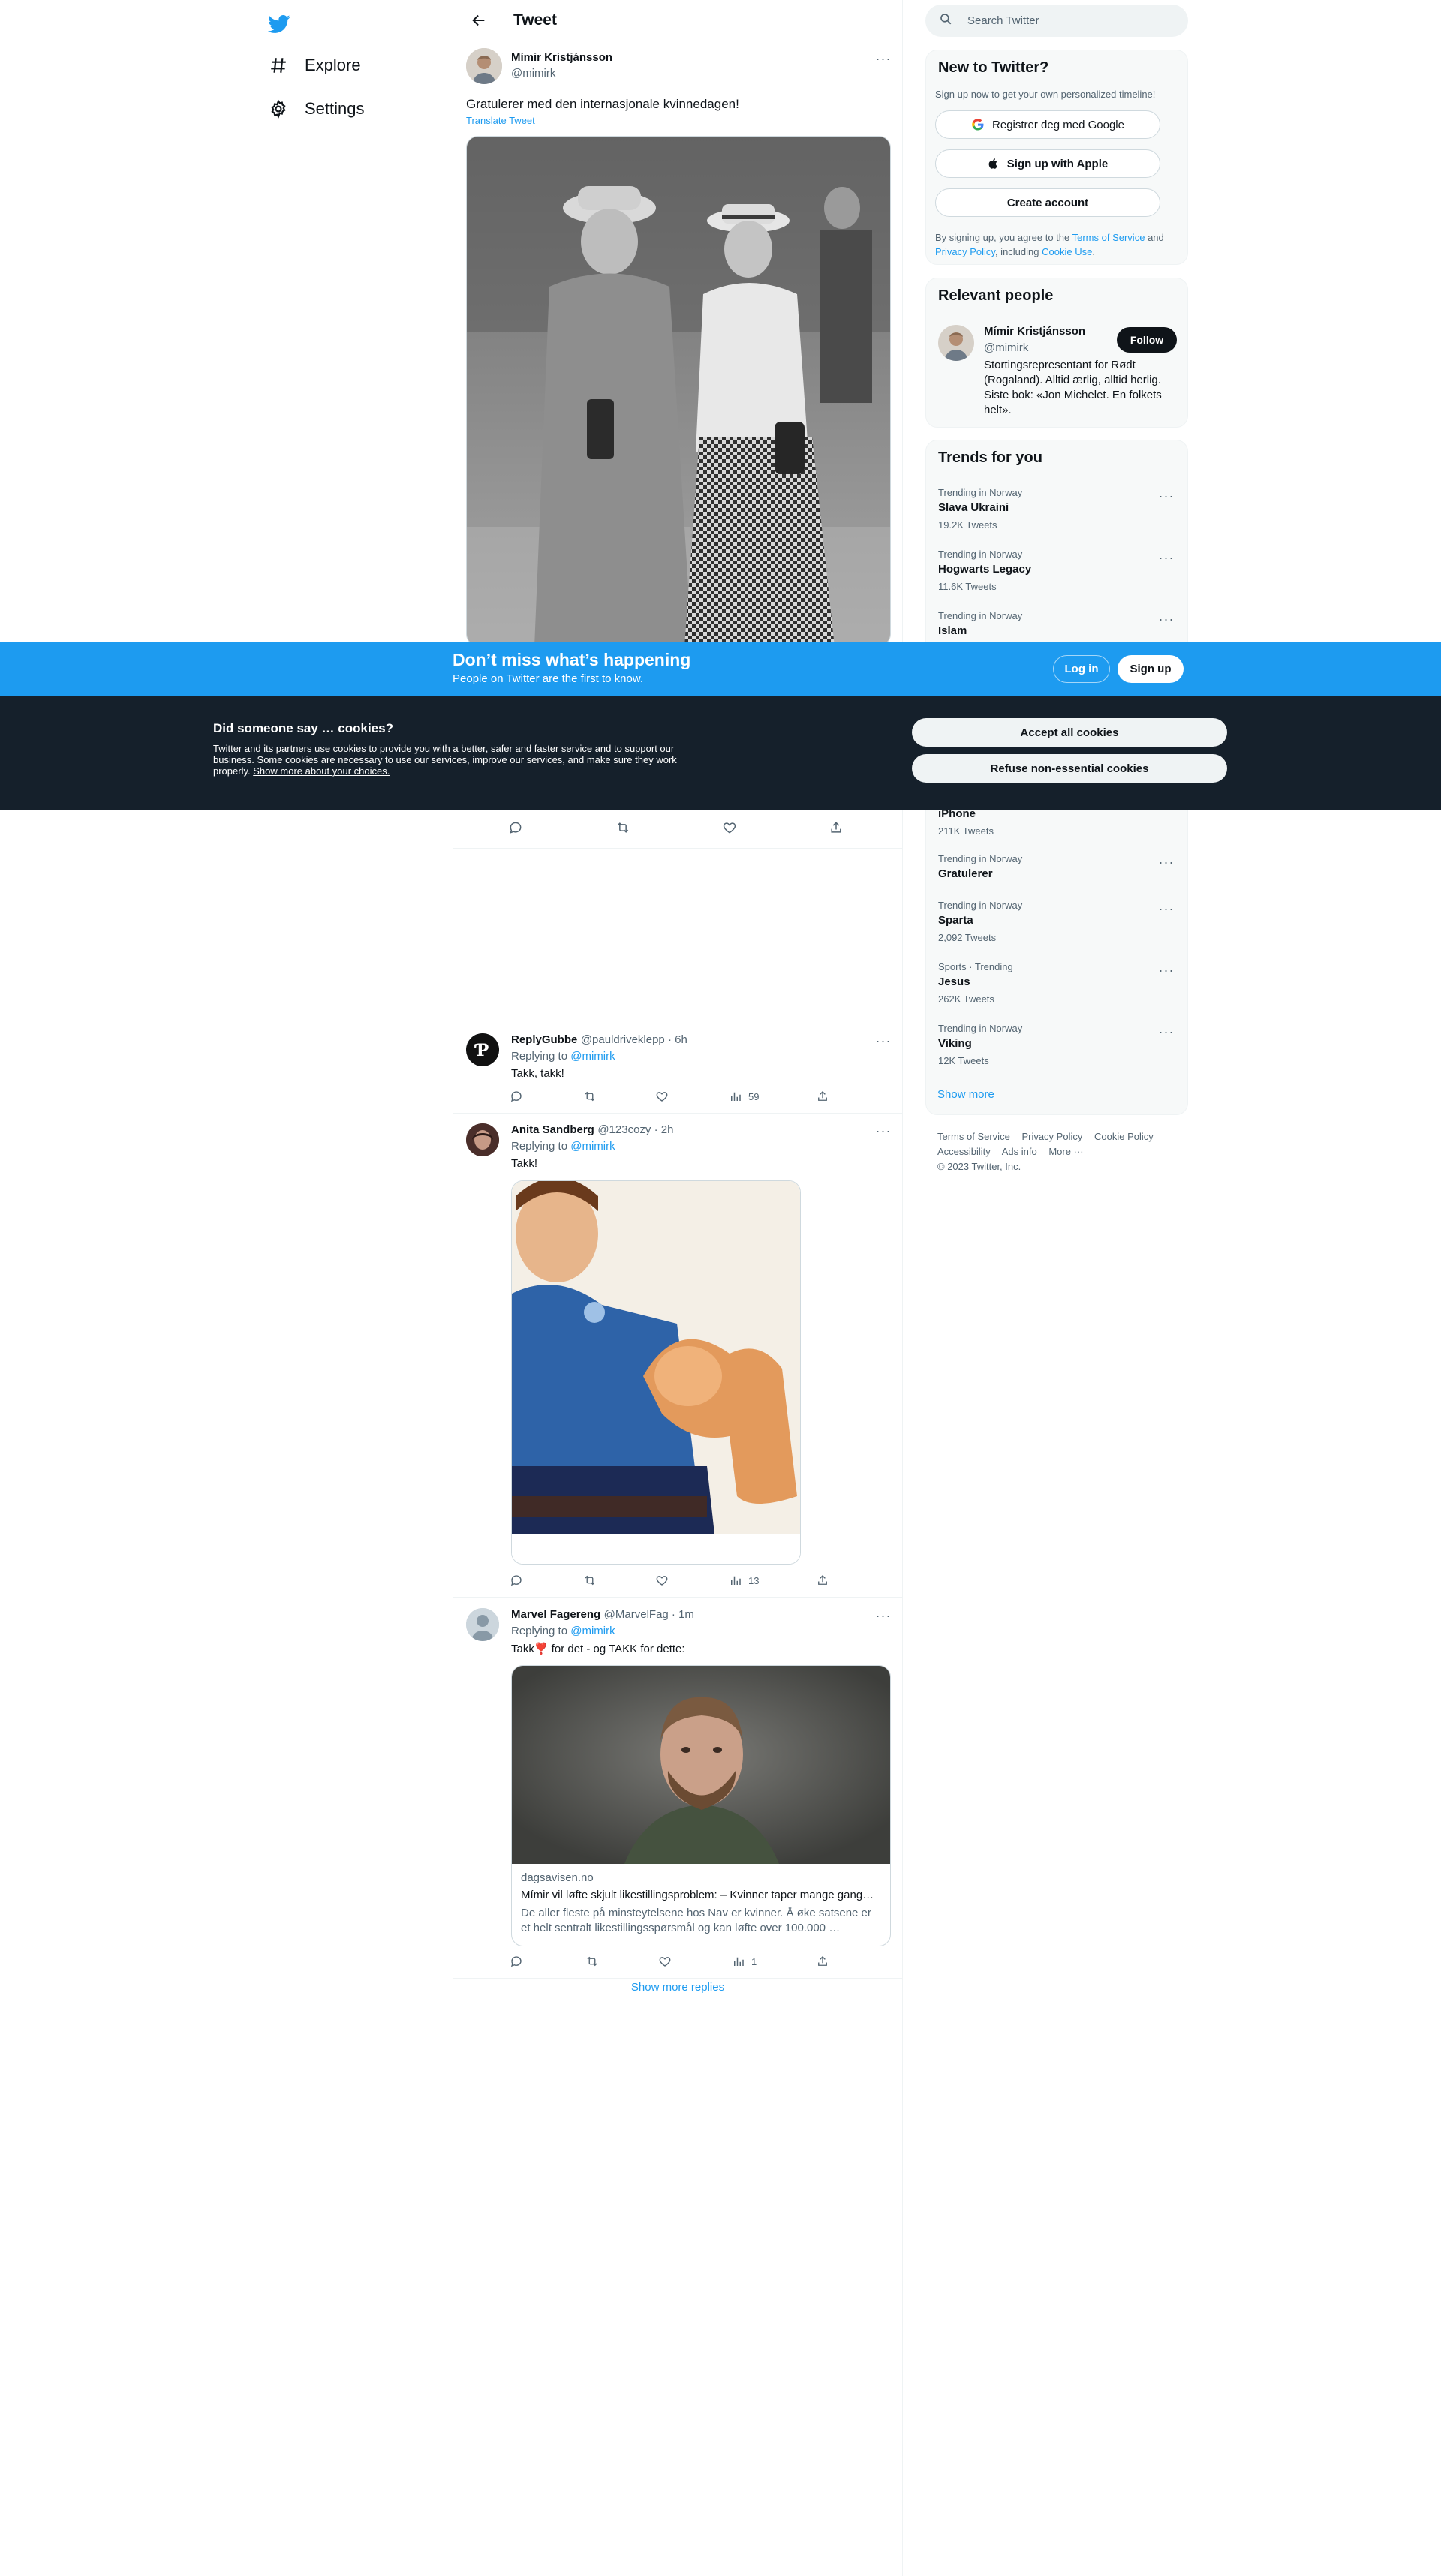  What do you see at coordinates (1003, 20) in the screenshot?
I see `search-input: Search Twitter` at bounding box center [1003, 20].